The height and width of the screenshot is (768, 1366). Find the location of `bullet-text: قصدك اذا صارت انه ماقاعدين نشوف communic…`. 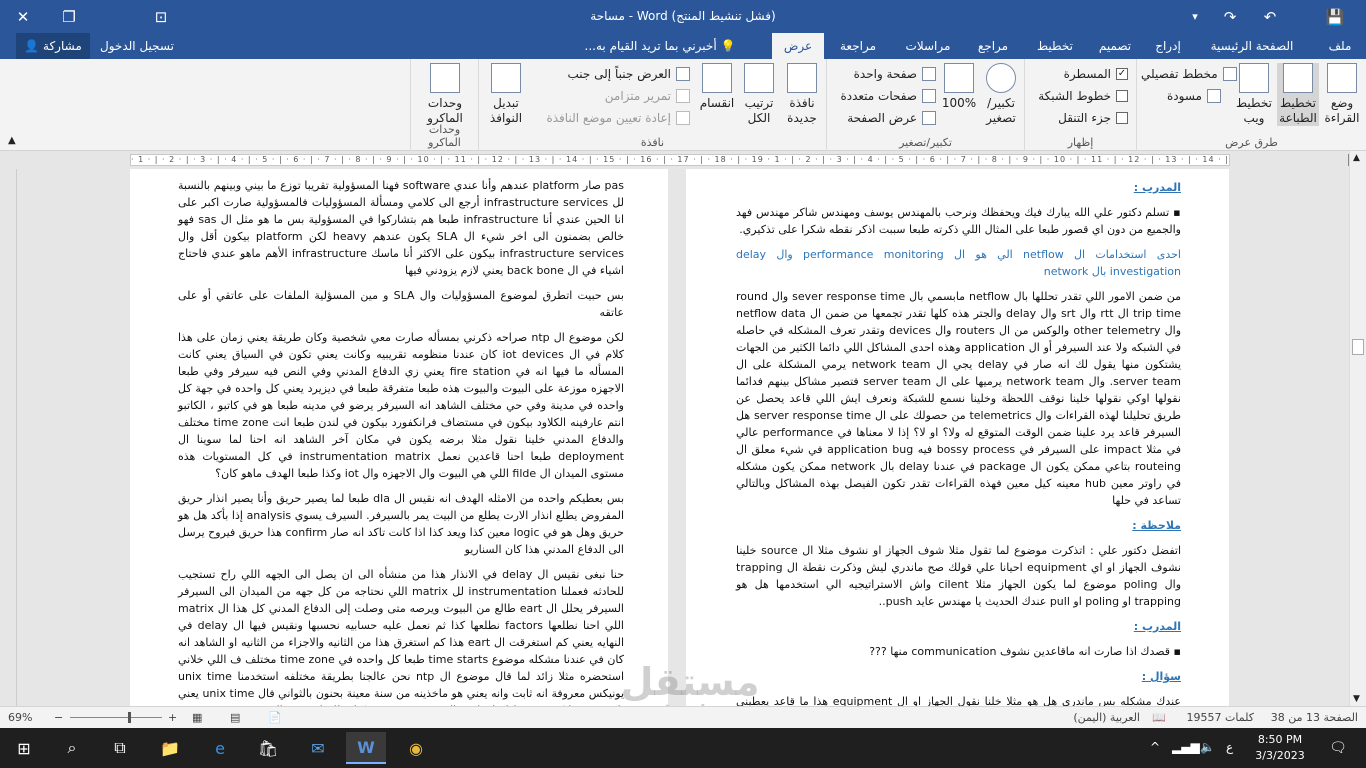

bullet-text: قصدك اذا صارت انه ماقاعدين نشوف communic… is located at coordinates (1020, 651).